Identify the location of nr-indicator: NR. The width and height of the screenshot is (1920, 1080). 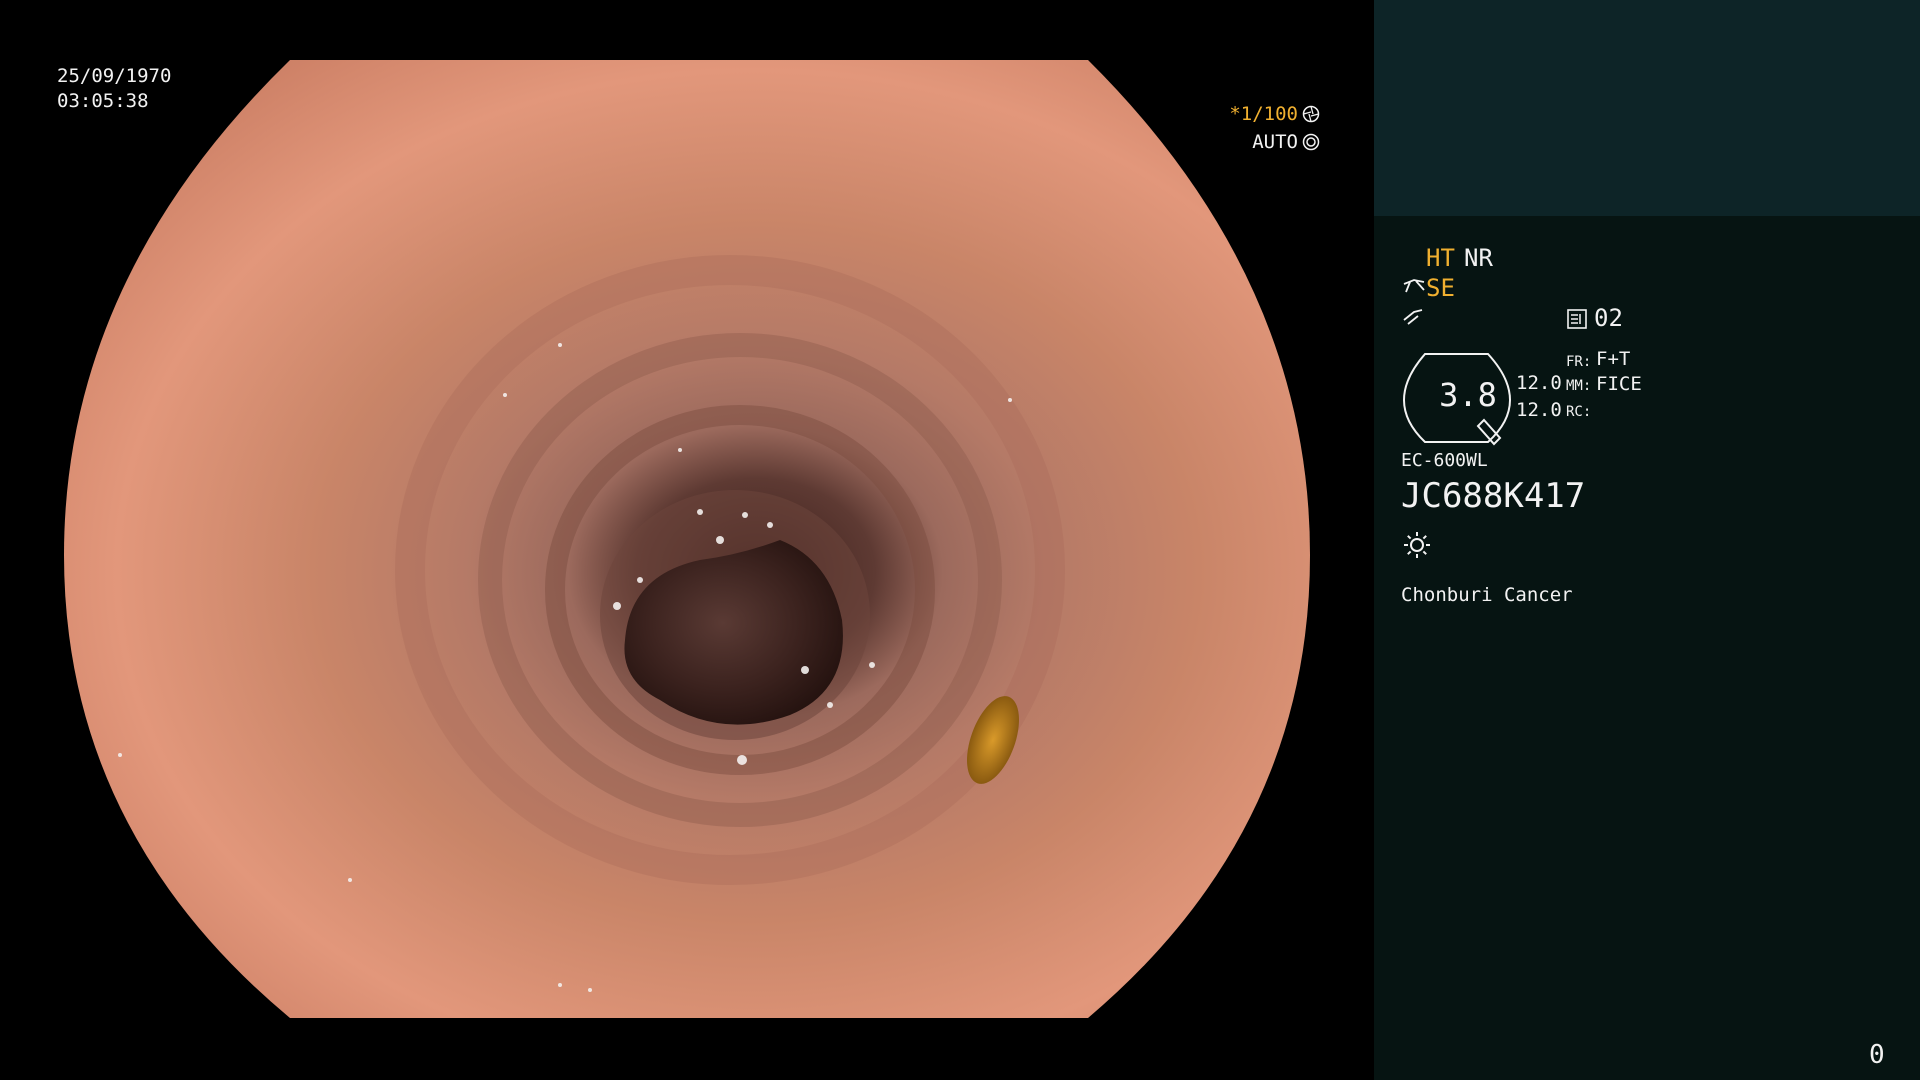
(1478, 258).